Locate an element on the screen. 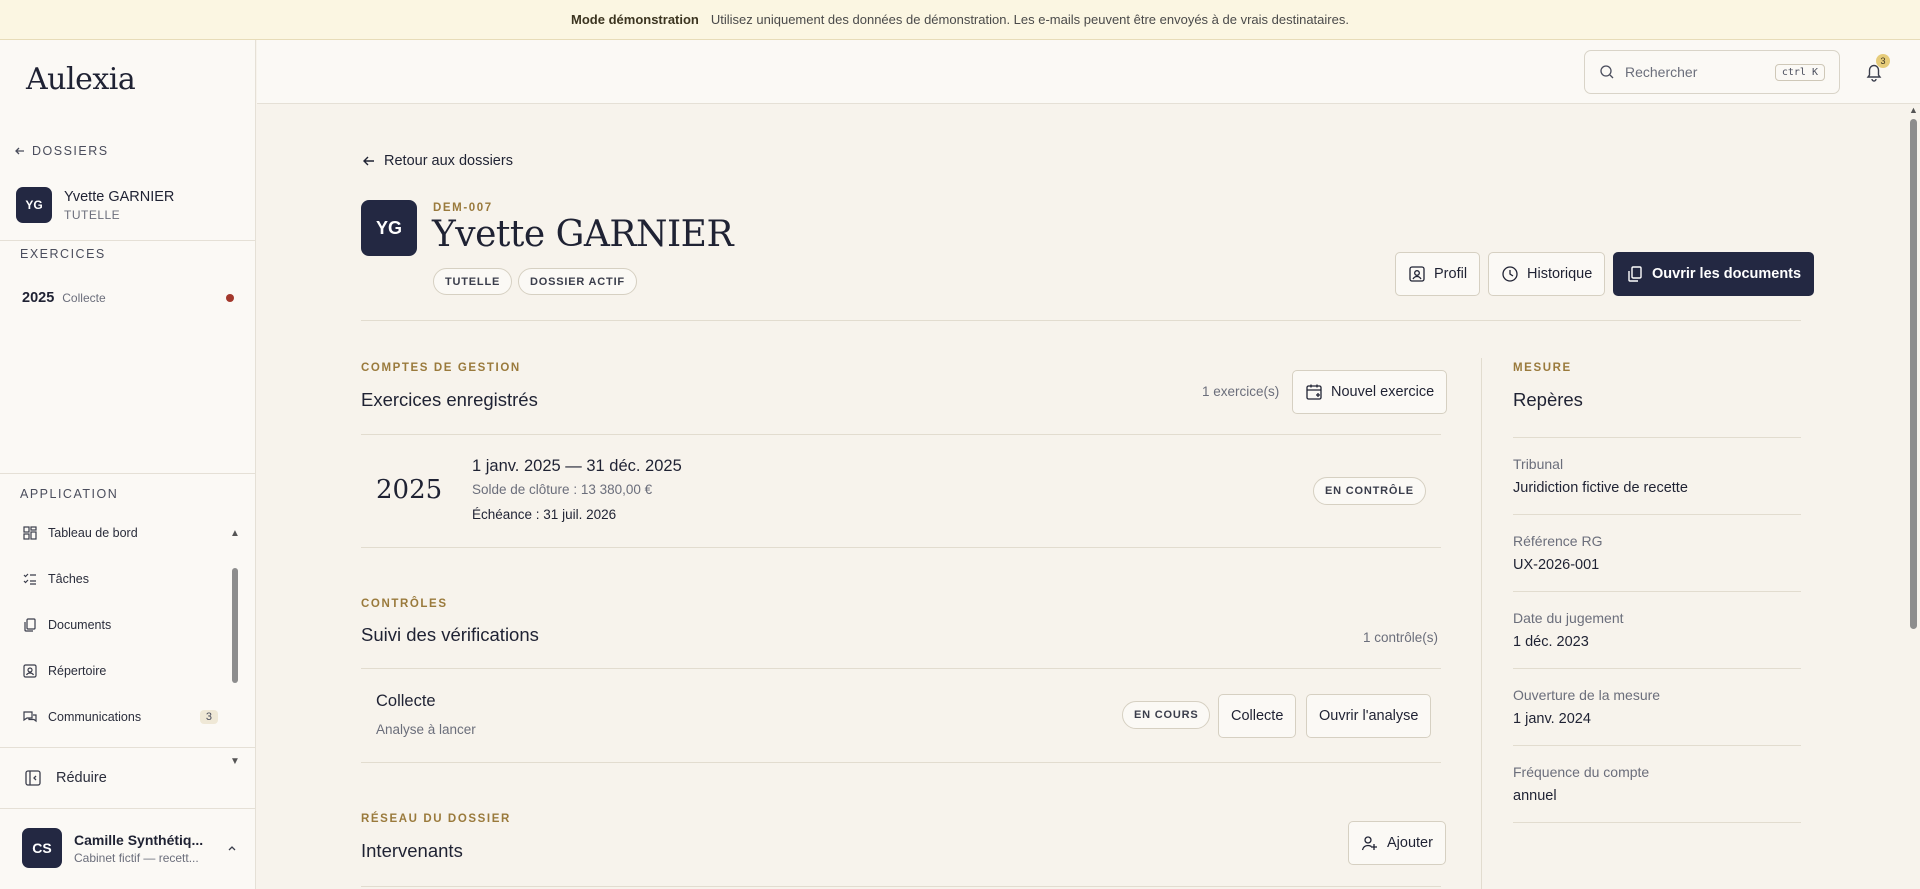 This screenshot has height=889, width=1920. chat-icon is located at coordinates (30, 717).